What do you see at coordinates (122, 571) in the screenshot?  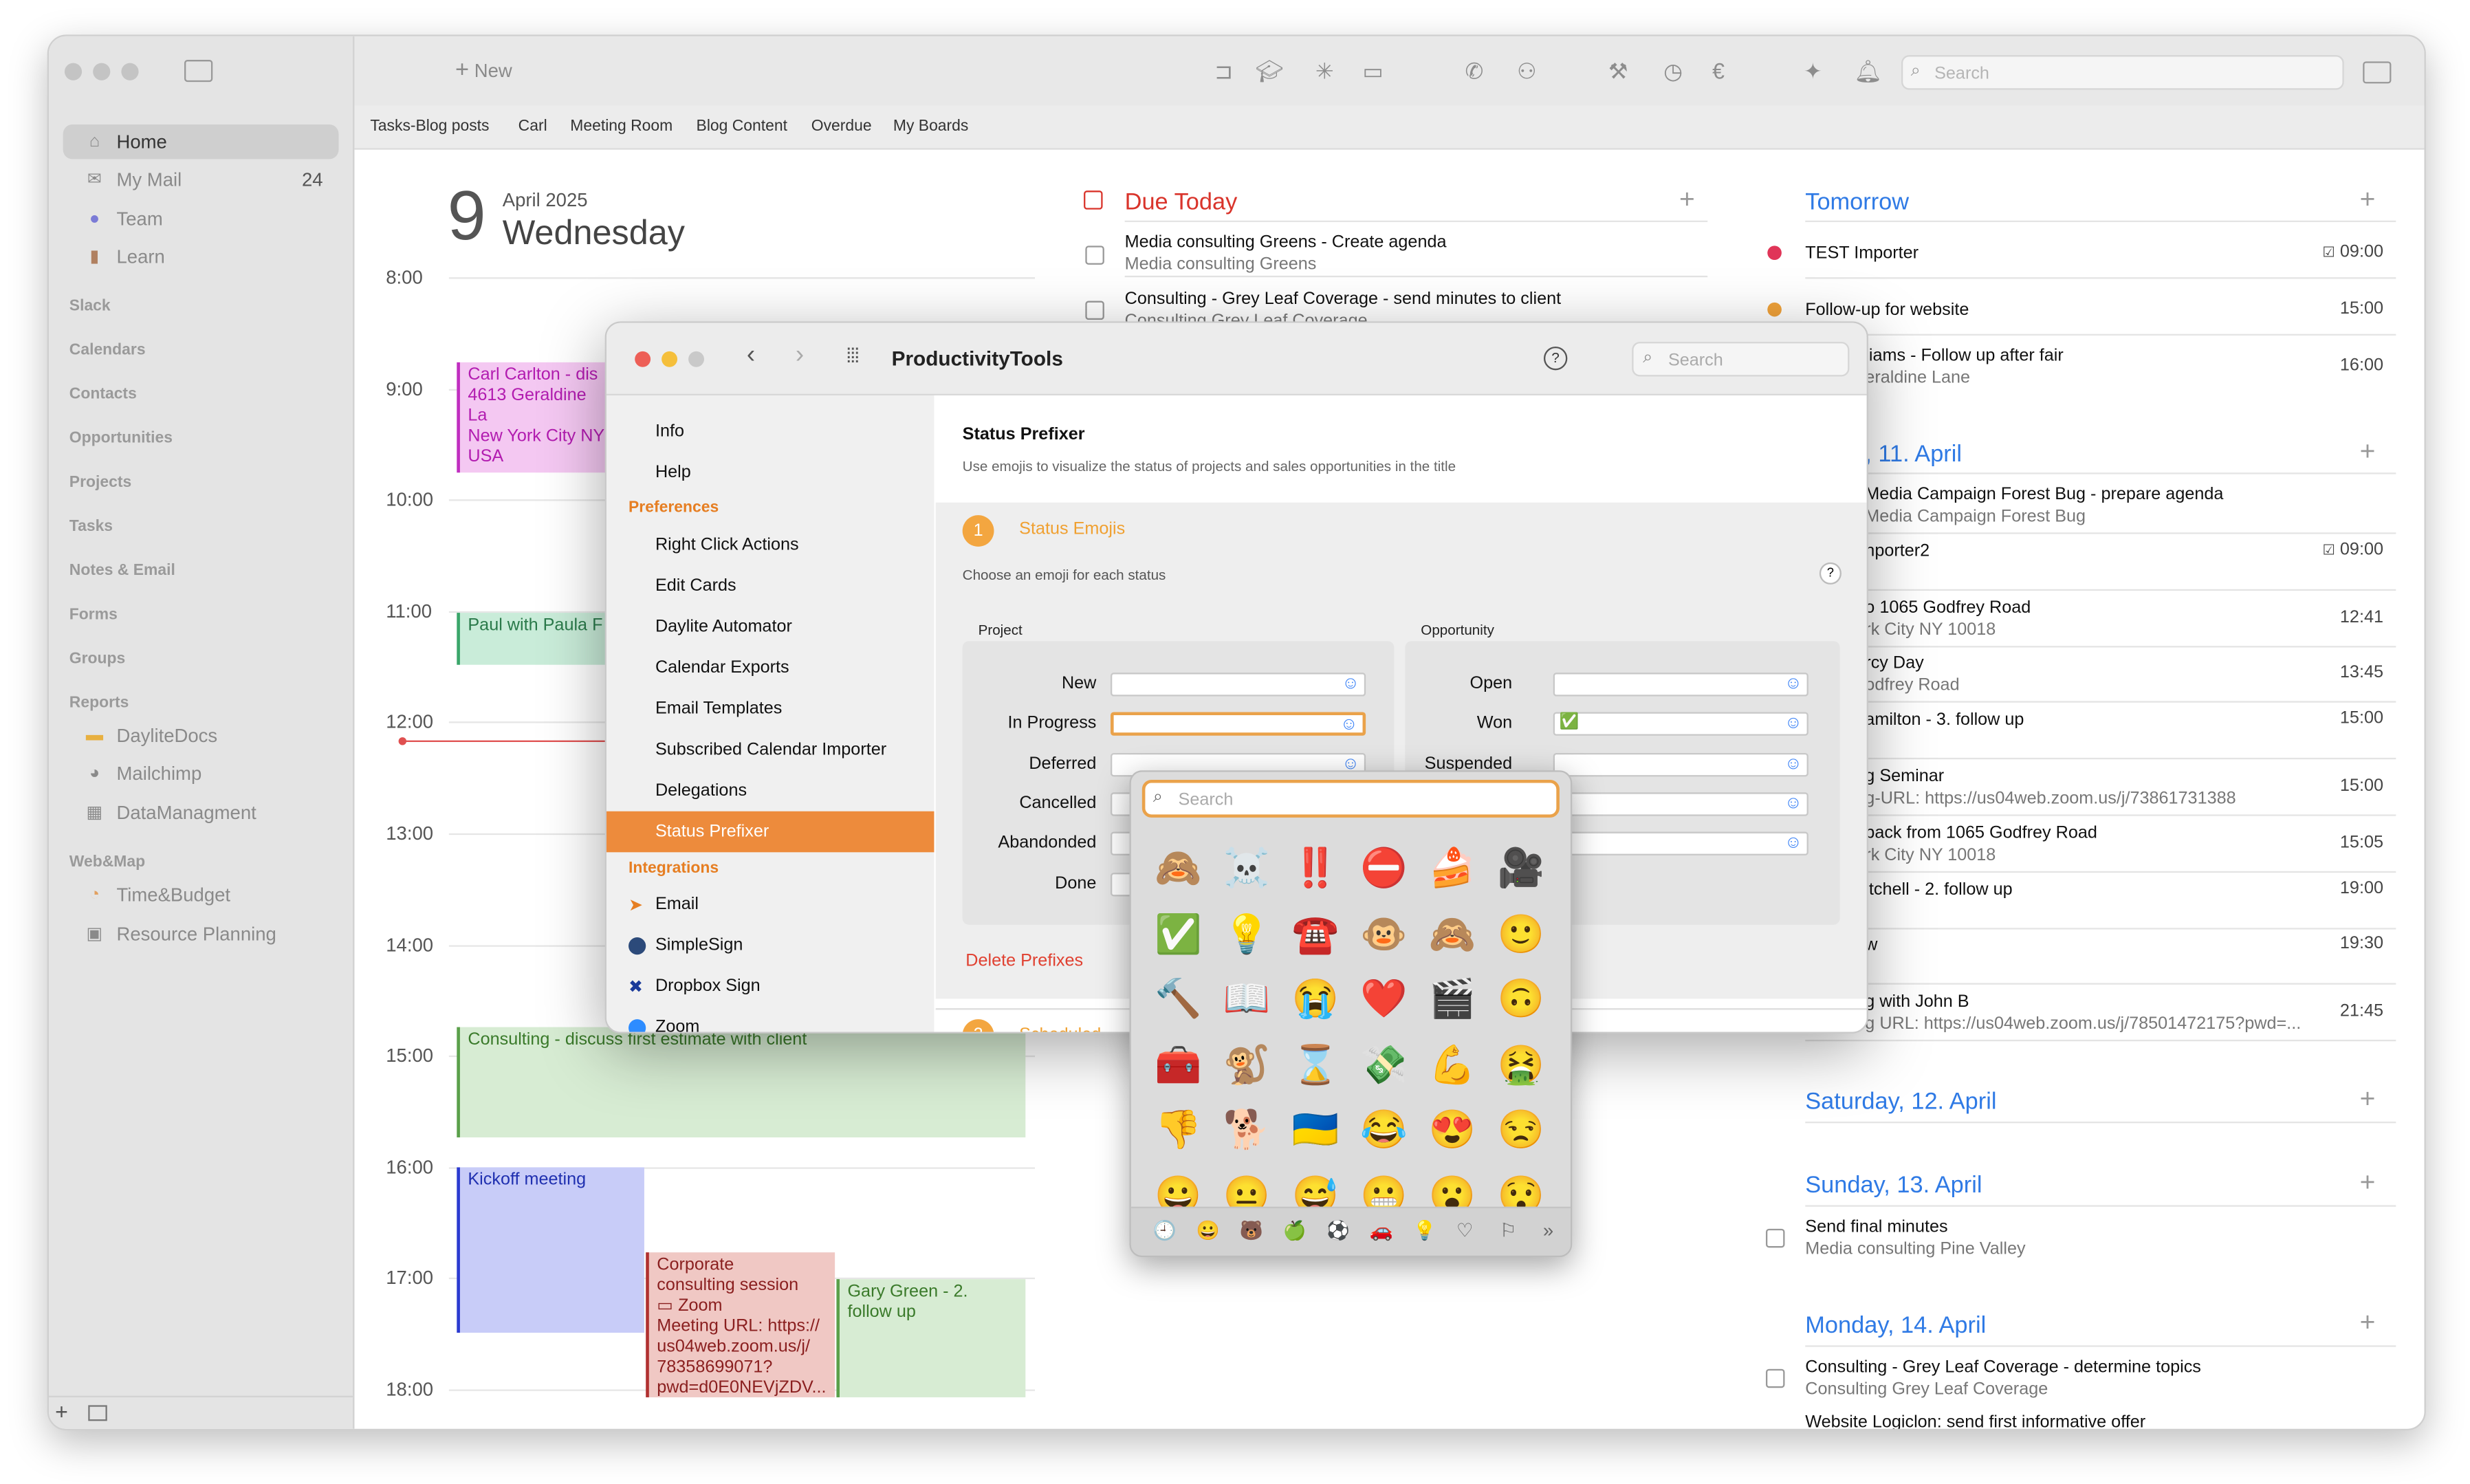 I see `sidebar-section-notes-email: Notes & Email` at bounding box center [122, 571].